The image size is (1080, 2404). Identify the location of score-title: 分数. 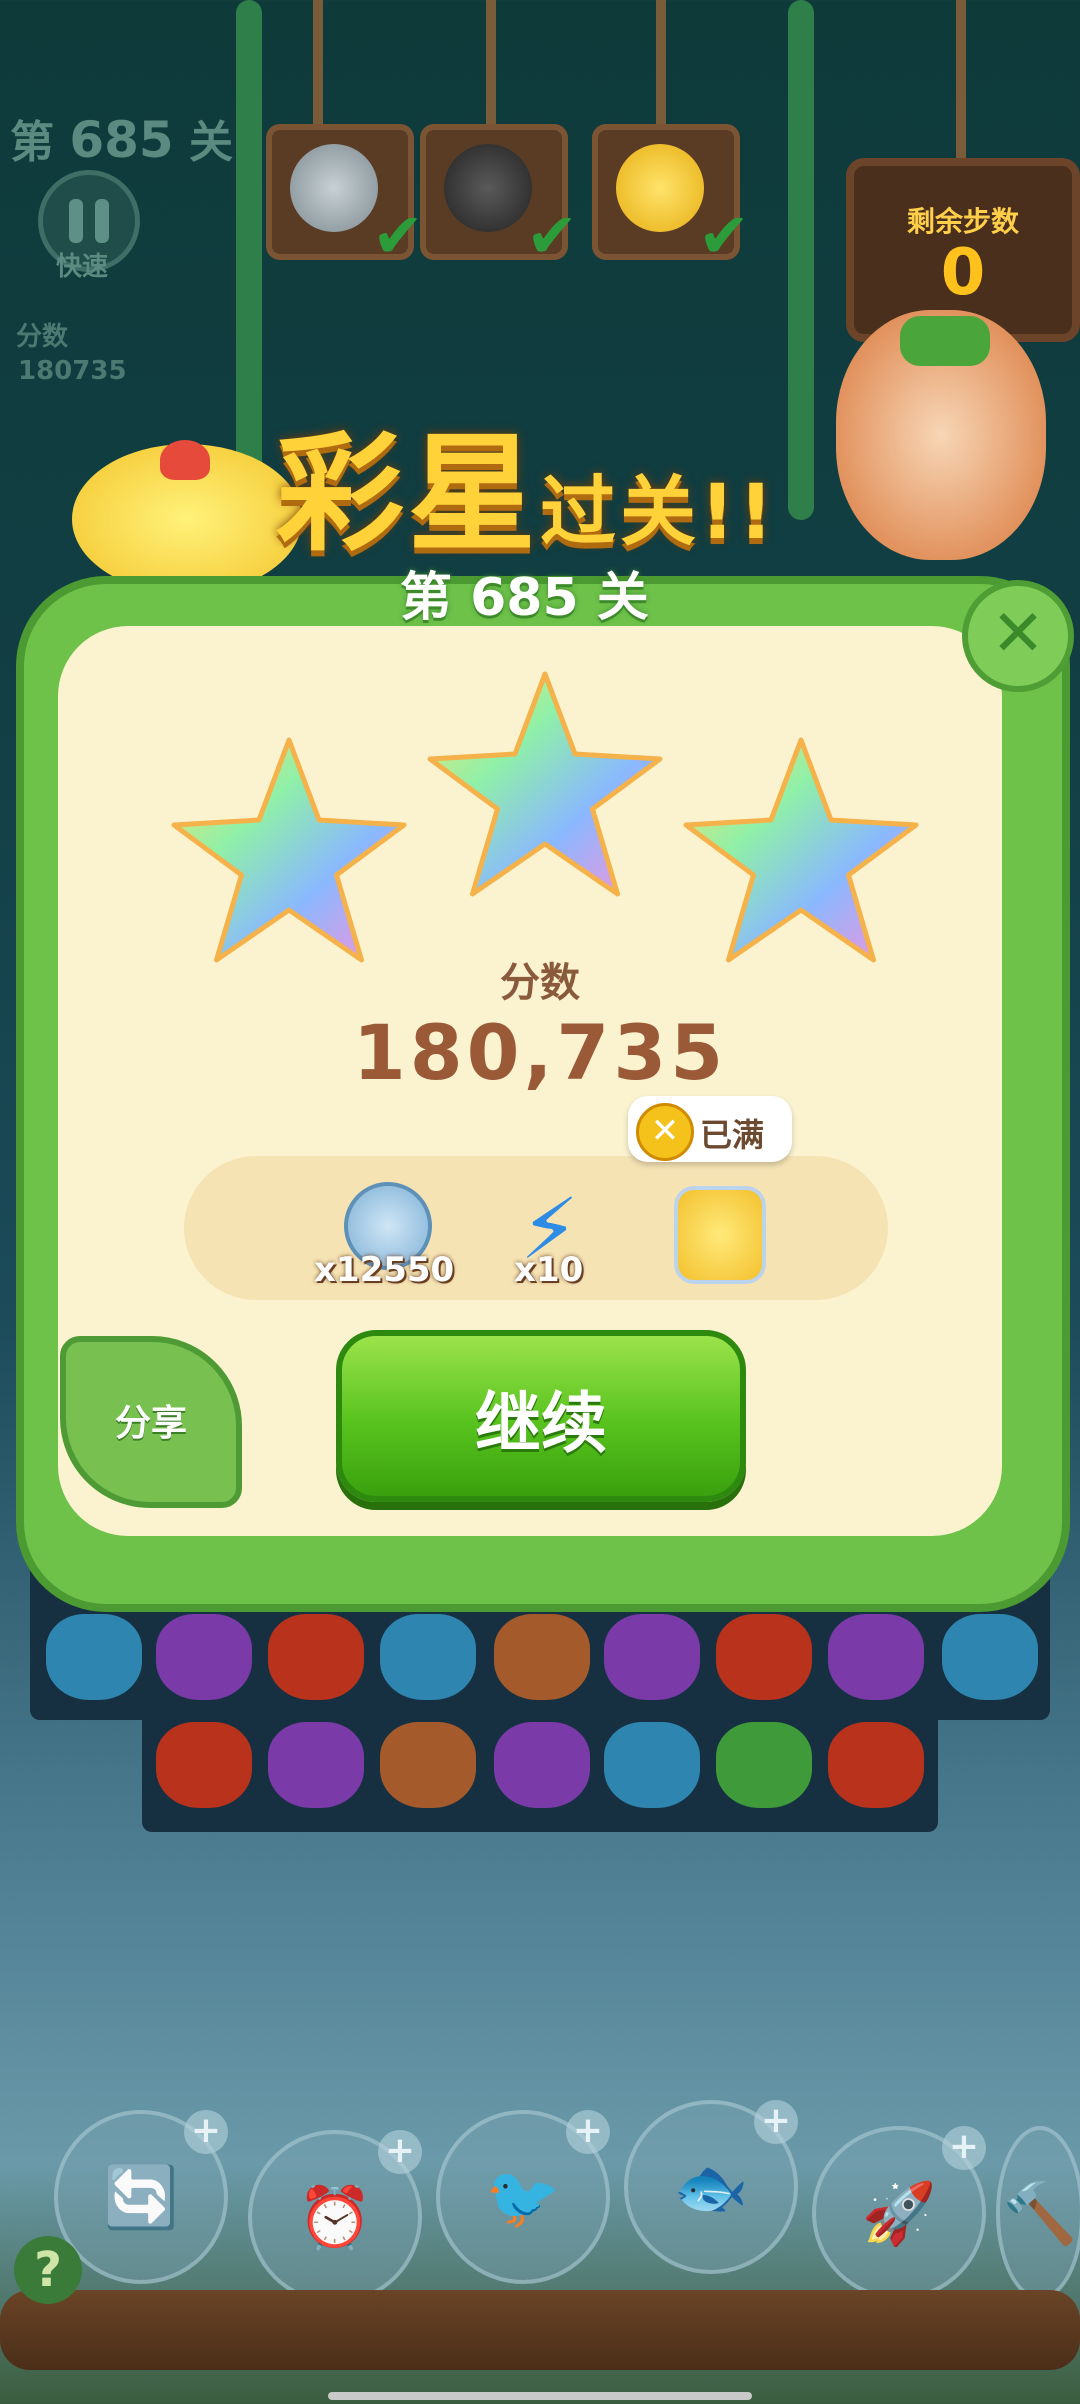
(540, 983).